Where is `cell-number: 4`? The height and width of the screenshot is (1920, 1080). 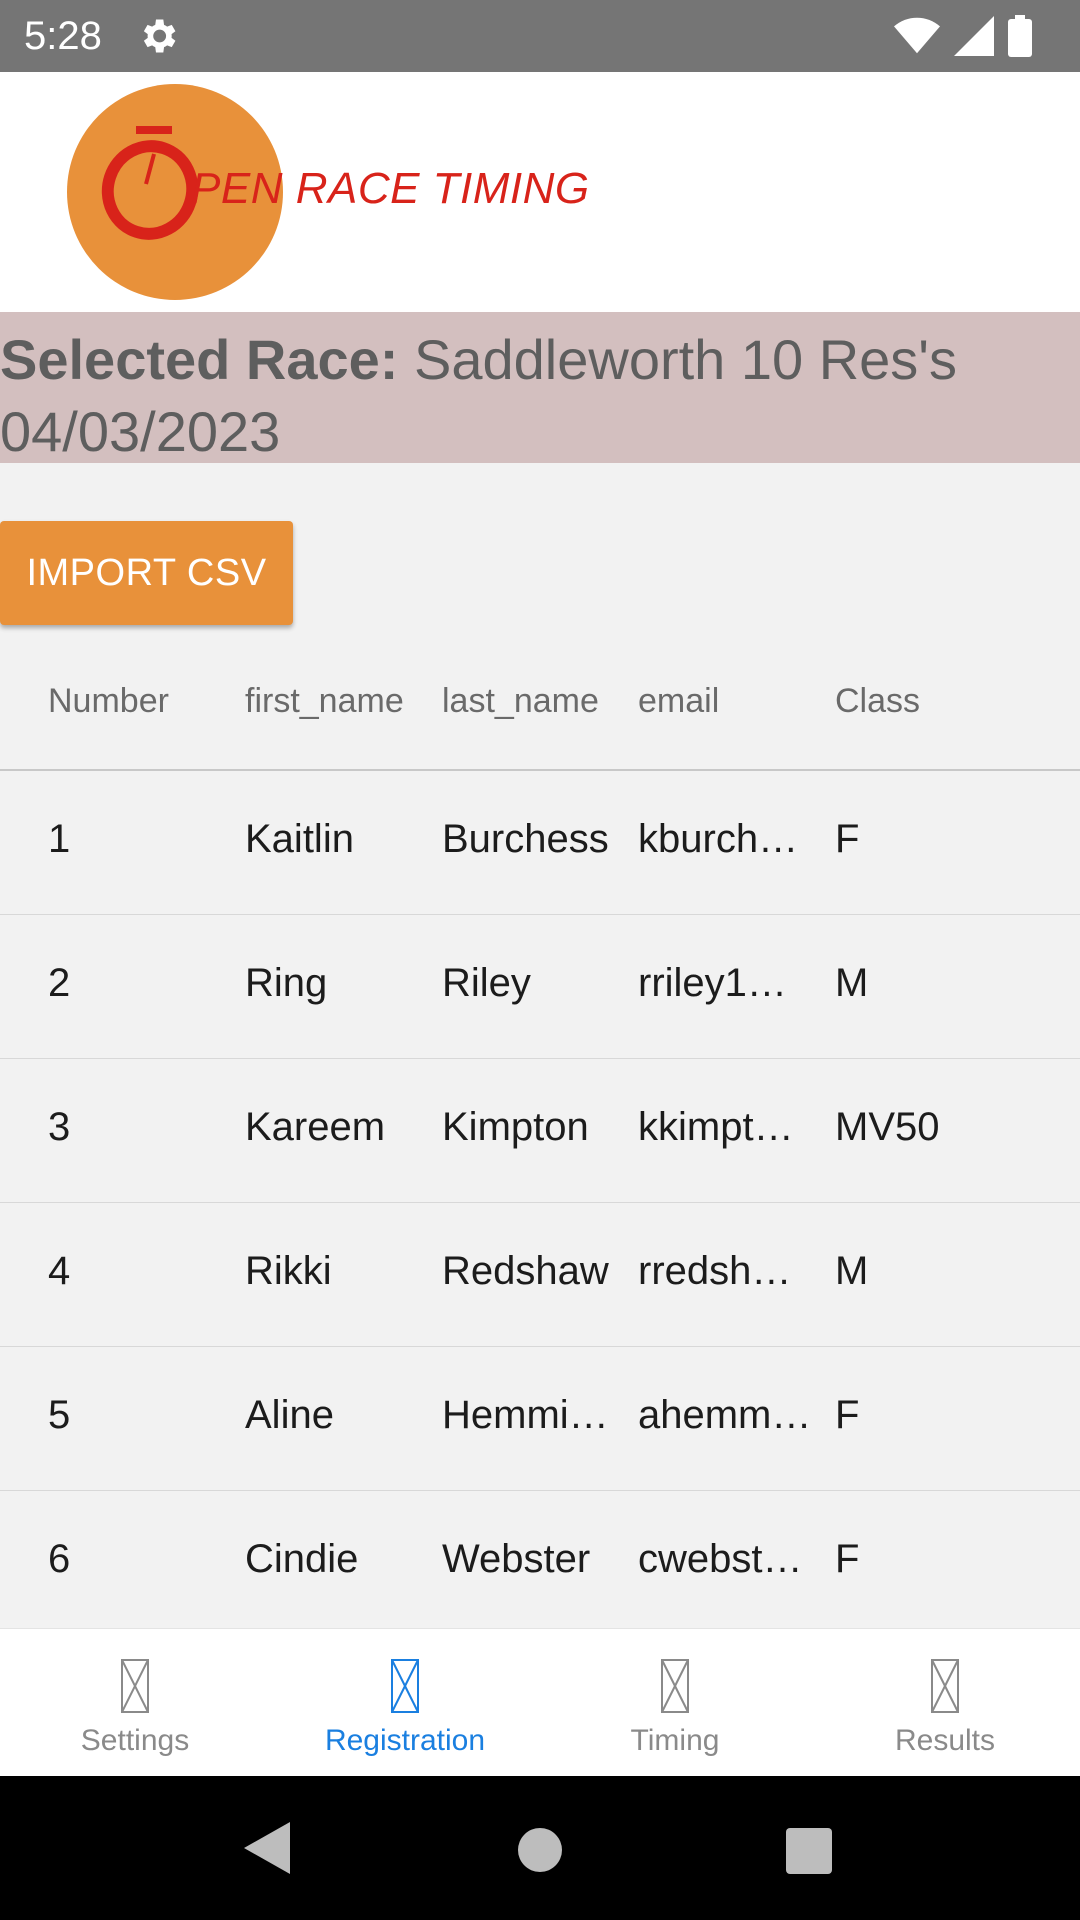 cell-number: 4 is located at coordinates (59, 1271).